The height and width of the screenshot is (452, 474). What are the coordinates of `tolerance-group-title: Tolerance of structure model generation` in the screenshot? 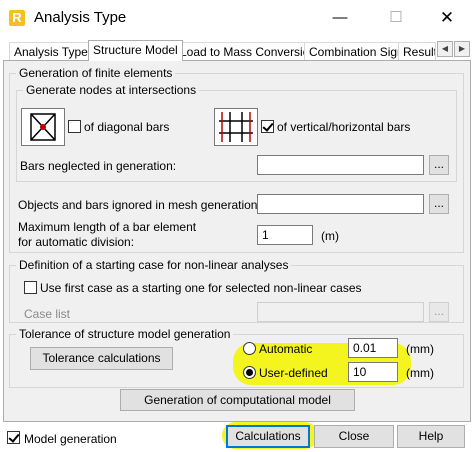 It's located at (125, 334).